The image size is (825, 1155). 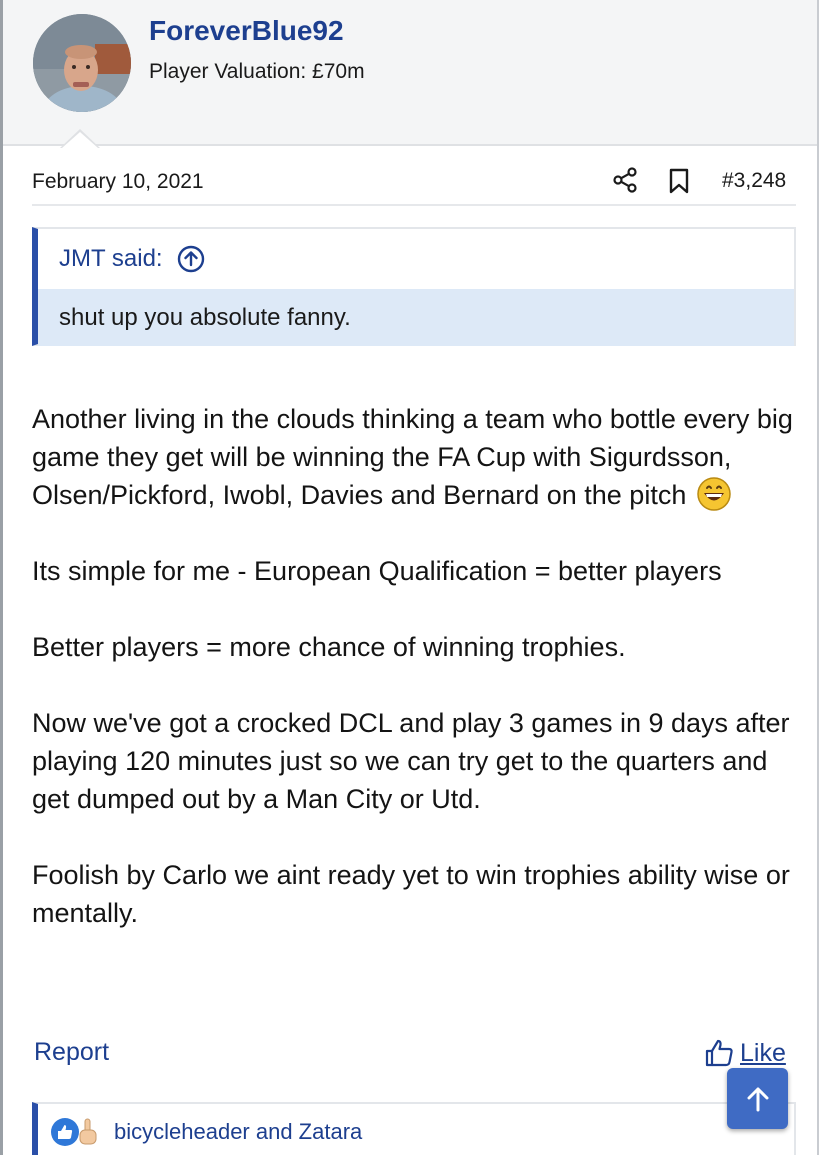 What do you see at coordinates (238, 1132) in the screenshot?
I see `reaction-users: bicycleheader and Zatara` at bounding box center [238, 1132].